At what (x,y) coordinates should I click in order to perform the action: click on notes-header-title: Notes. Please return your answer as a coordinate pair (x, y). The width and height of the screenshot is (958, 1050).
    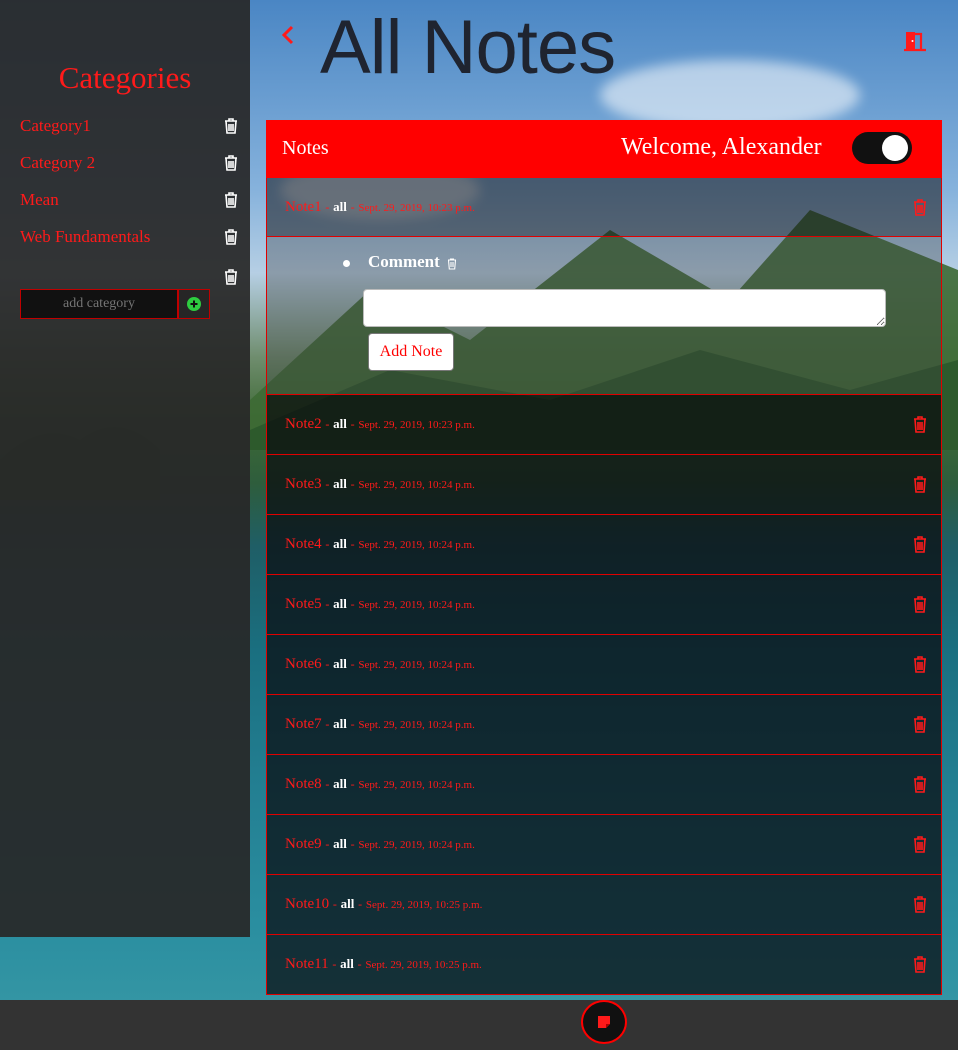
    Looking at the image, I should click on (305, 148).